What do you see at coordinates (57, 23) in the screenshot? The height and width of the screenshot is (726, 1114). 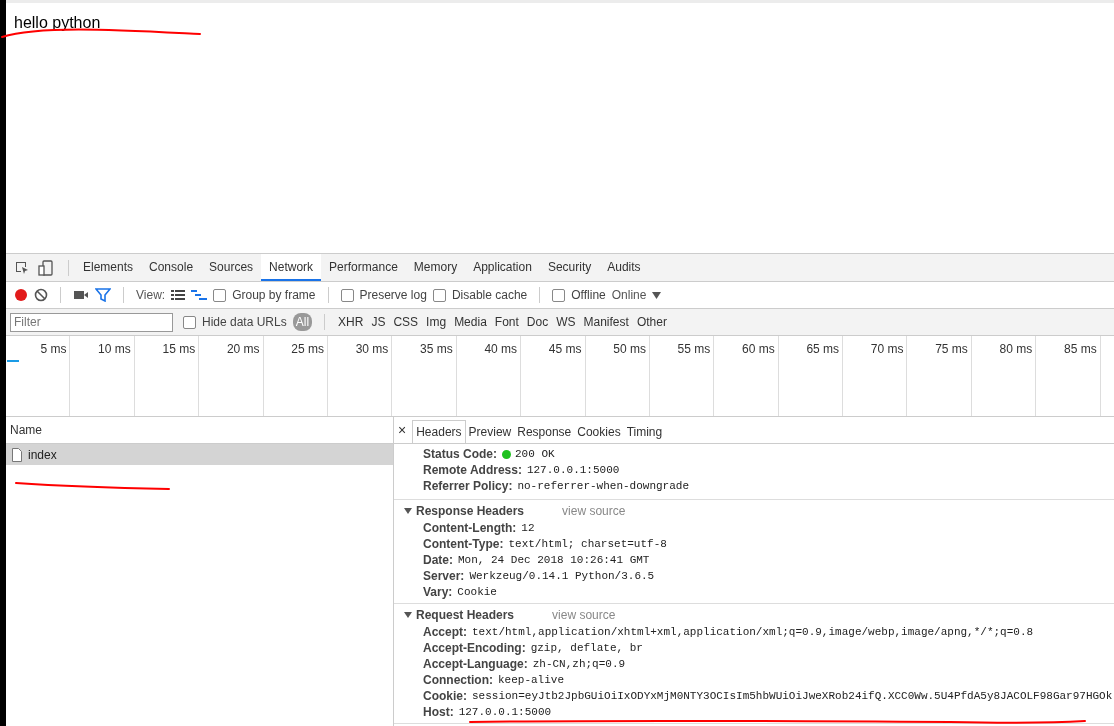 I see `page-text: hello python` at bounding box center [57, 23].